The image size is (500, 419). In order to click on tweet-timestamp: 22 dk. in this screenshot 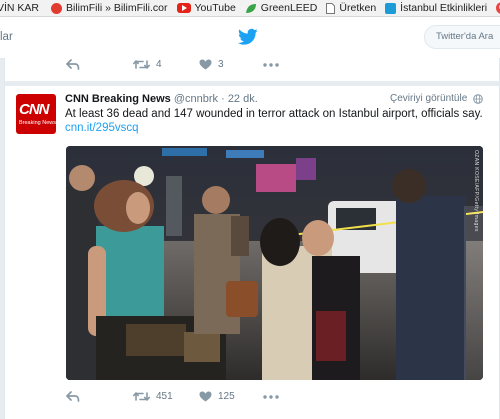, I will do `click(243, 99)`.